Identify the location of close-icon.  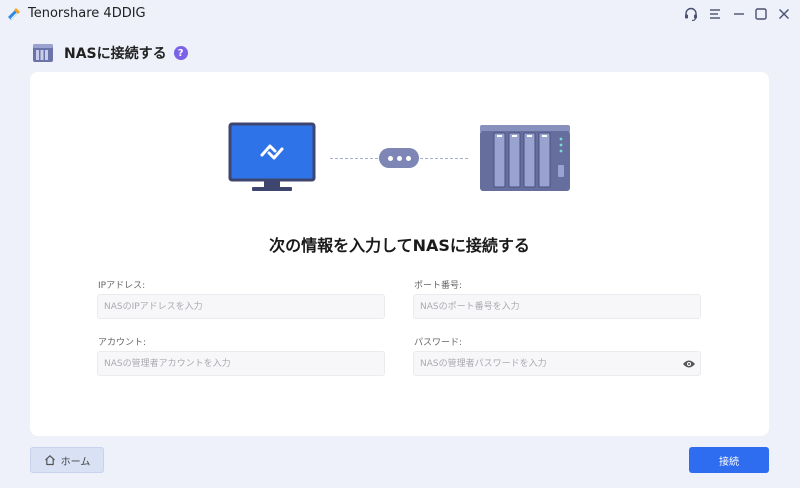
(784, 14).